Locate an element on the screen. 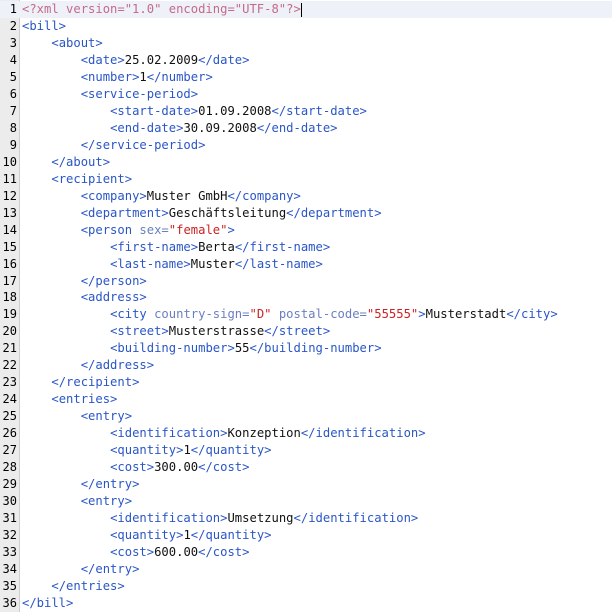  code-line: 35 </entries> is located at coordinates (306, 586).